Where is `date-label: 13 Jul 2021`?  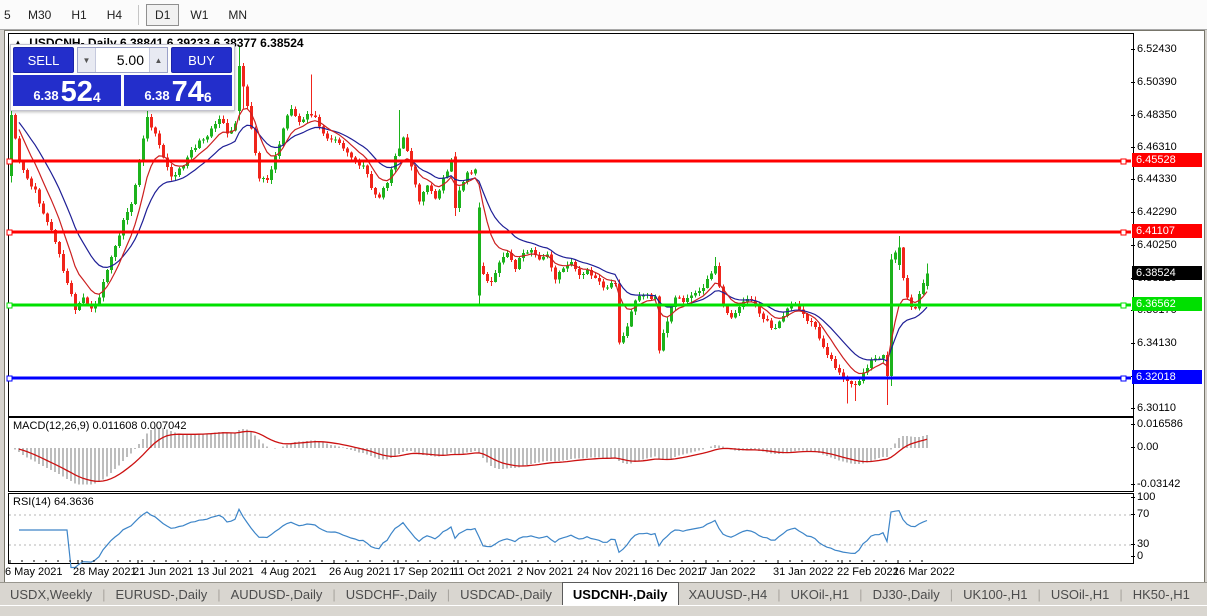
date-label: 13 Jul 2021 is located at coordinates (225, 572).